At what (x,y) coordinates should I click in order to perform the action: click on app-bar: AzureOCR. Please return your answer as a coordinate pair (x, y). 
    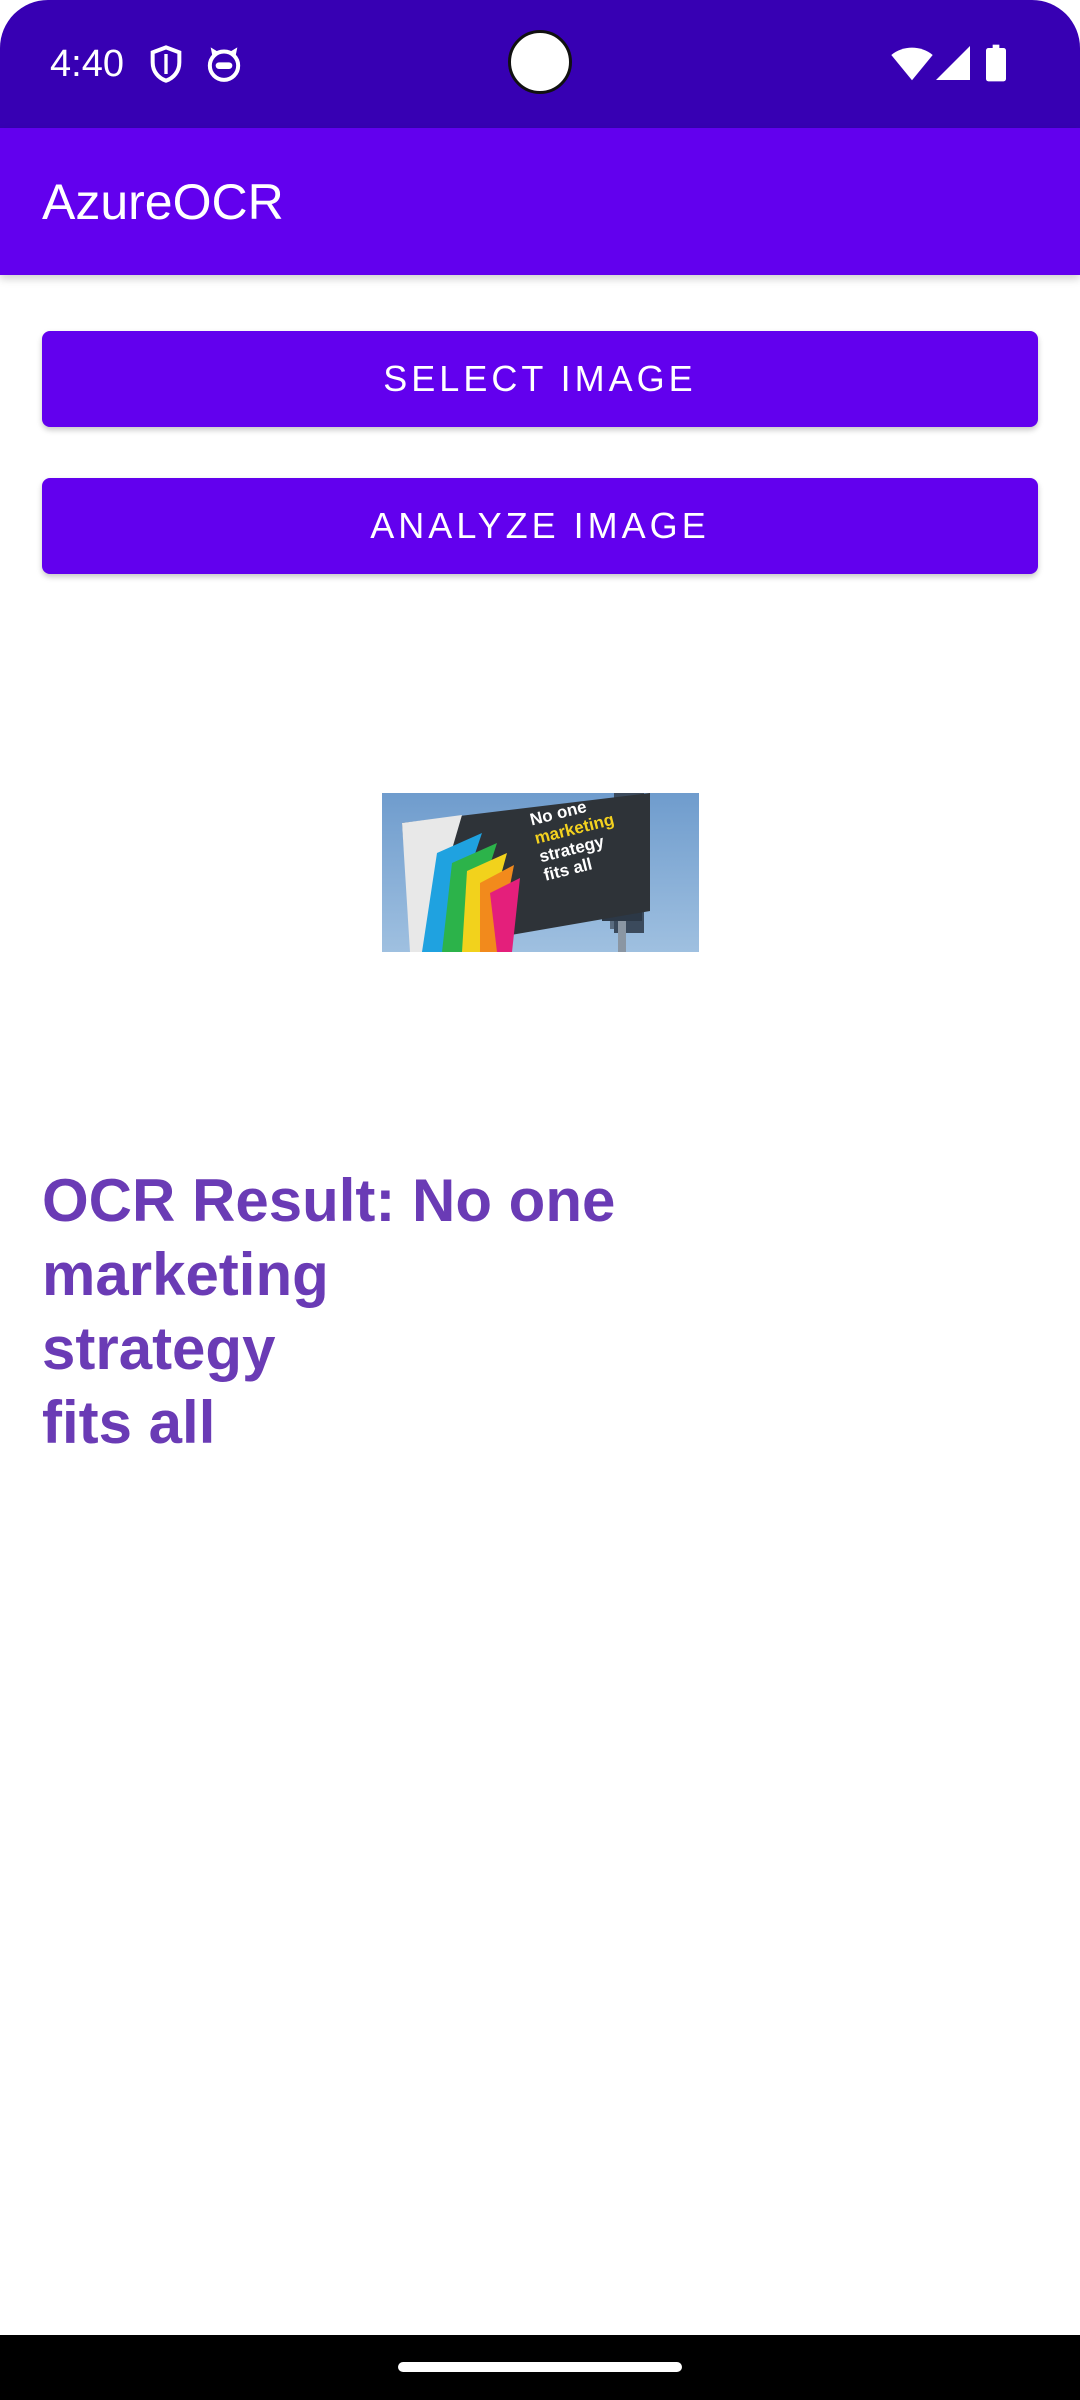
    Looking at the image, I should click on (540, 201).